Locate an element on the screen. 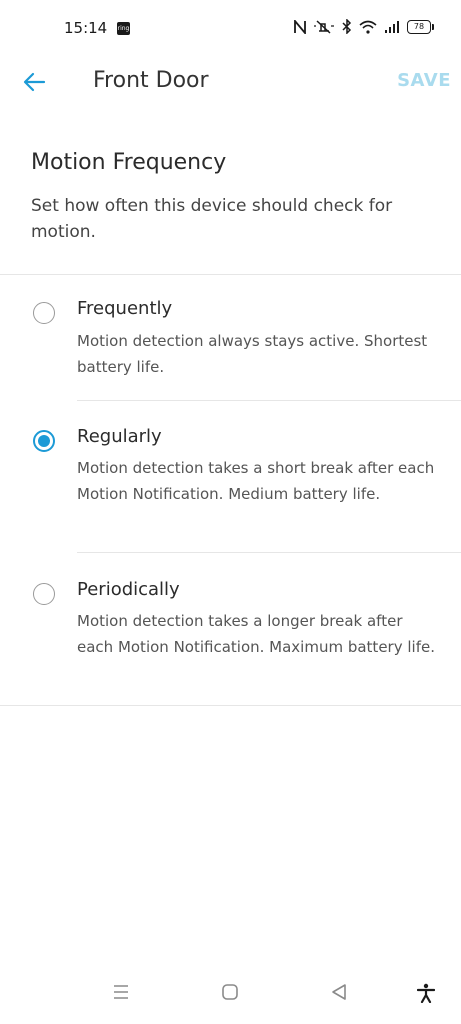 The image size is (461, 1024). radio-frequently is located at coordinates (44, 313).